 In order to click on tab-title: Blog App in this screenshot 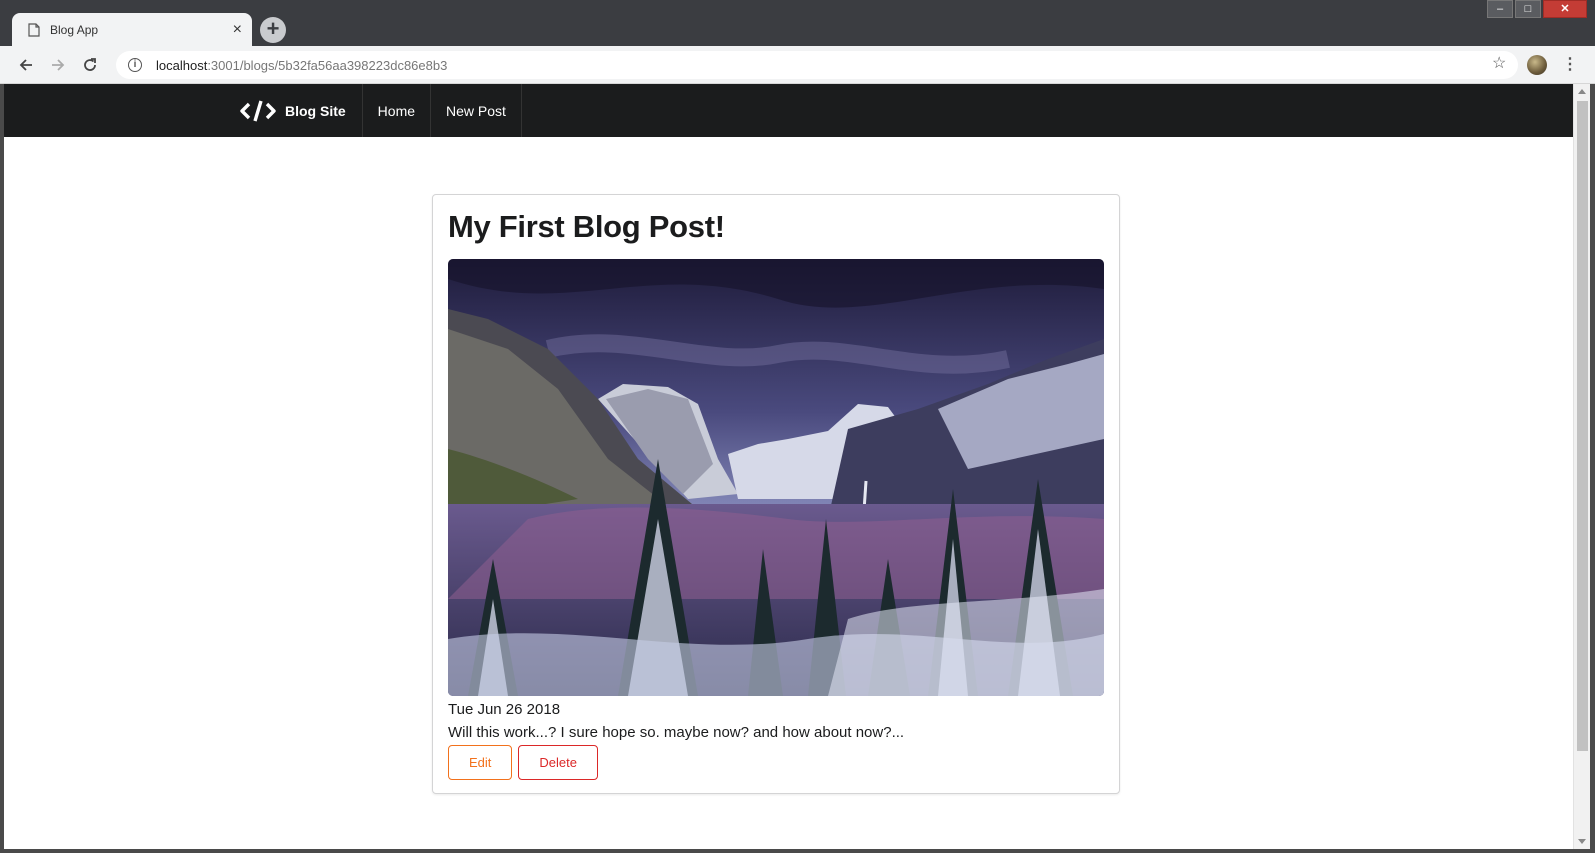, I will do `click(74, 30)`.